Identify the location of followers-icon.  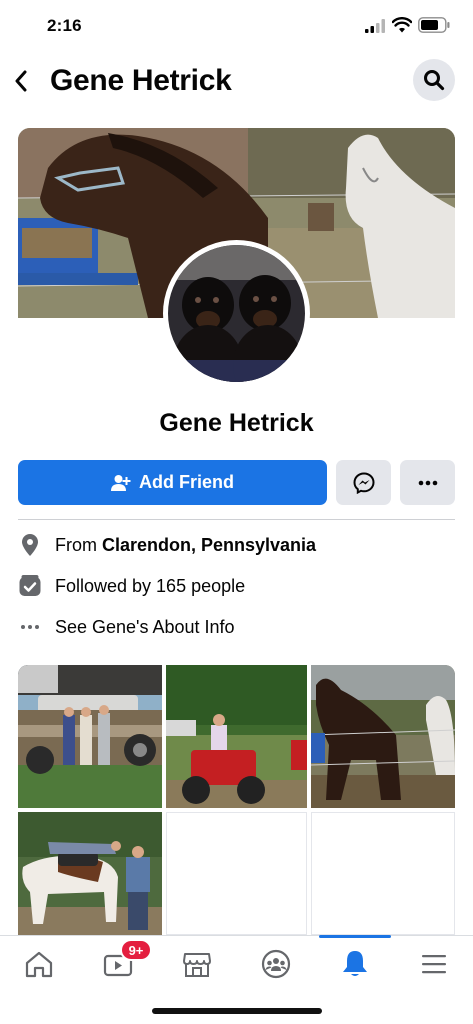
(30, 586).